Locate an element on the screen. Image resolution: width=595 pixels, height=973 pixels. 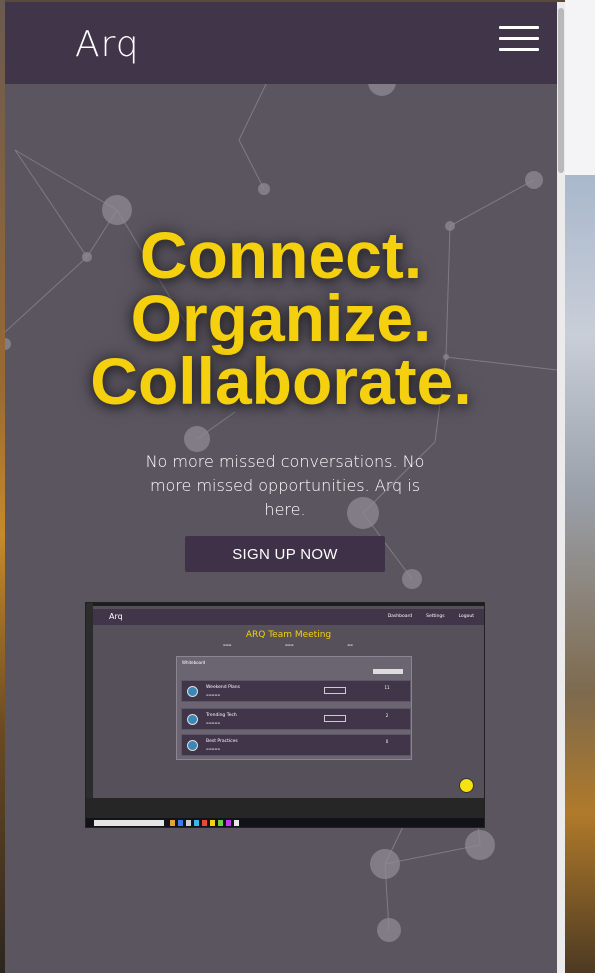
preview-nav: Arq Dashboard Settings Logout is located at coordinates (288, 617).